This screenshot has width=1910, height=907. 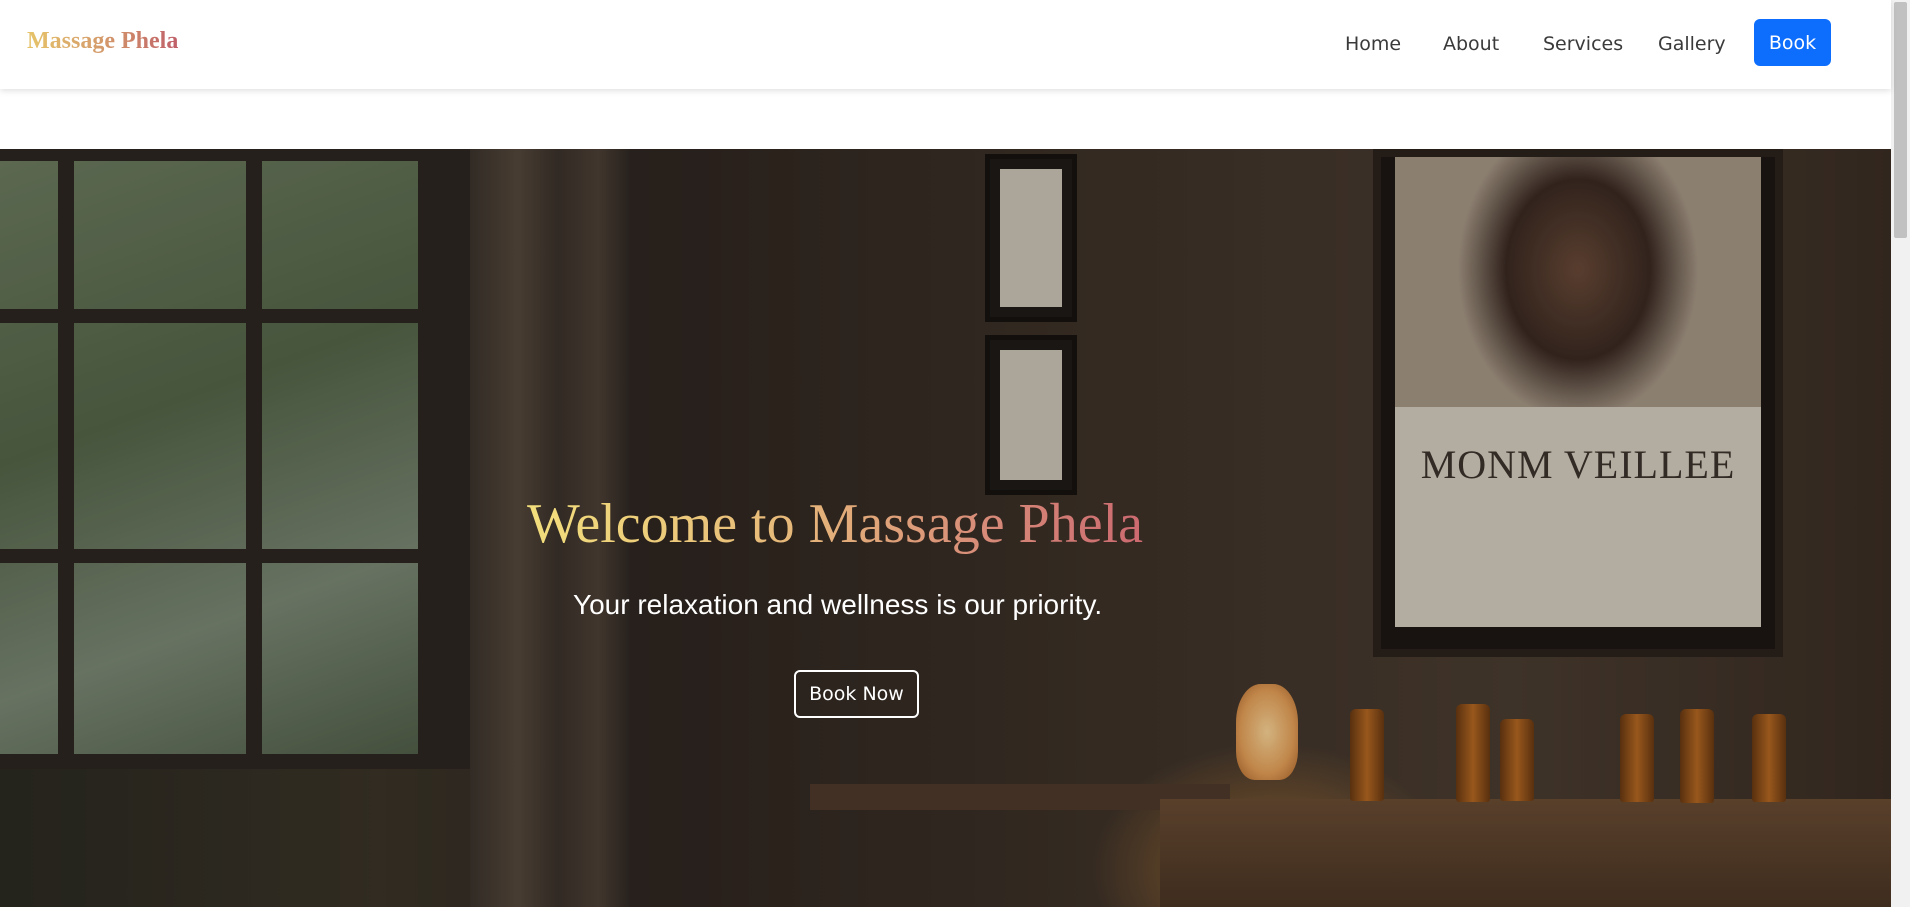 I want to click on nav-link-about: About, so click(x=1471, y=44).